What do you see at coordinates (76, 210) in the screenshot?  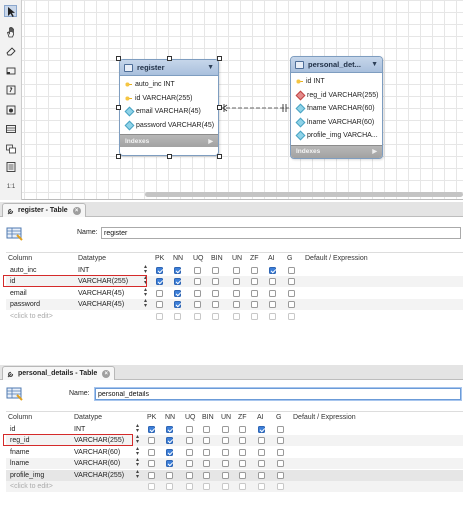 I see `close-tab-icon: ×` at bounding box center [76, 210].